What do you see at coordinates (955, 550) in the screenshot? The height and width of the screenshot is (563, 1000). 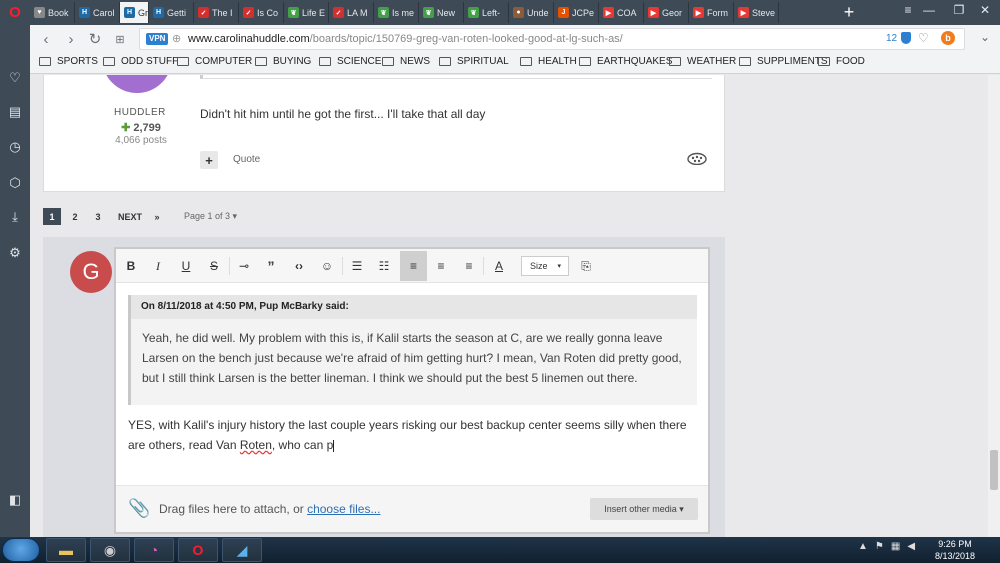 I see `clock: 9:26 PM 8/13/2018` at bounding box center [955, 550].